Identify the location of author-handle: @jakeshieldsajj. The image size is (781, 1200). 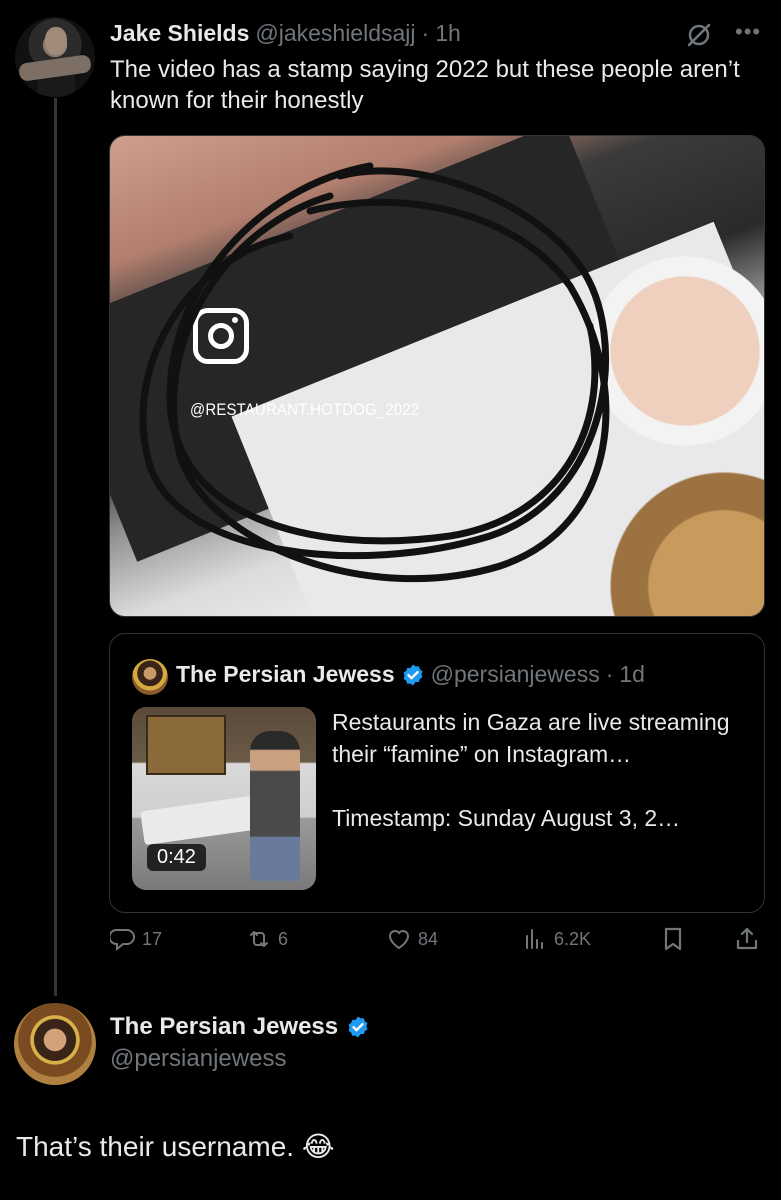
(335, 33).